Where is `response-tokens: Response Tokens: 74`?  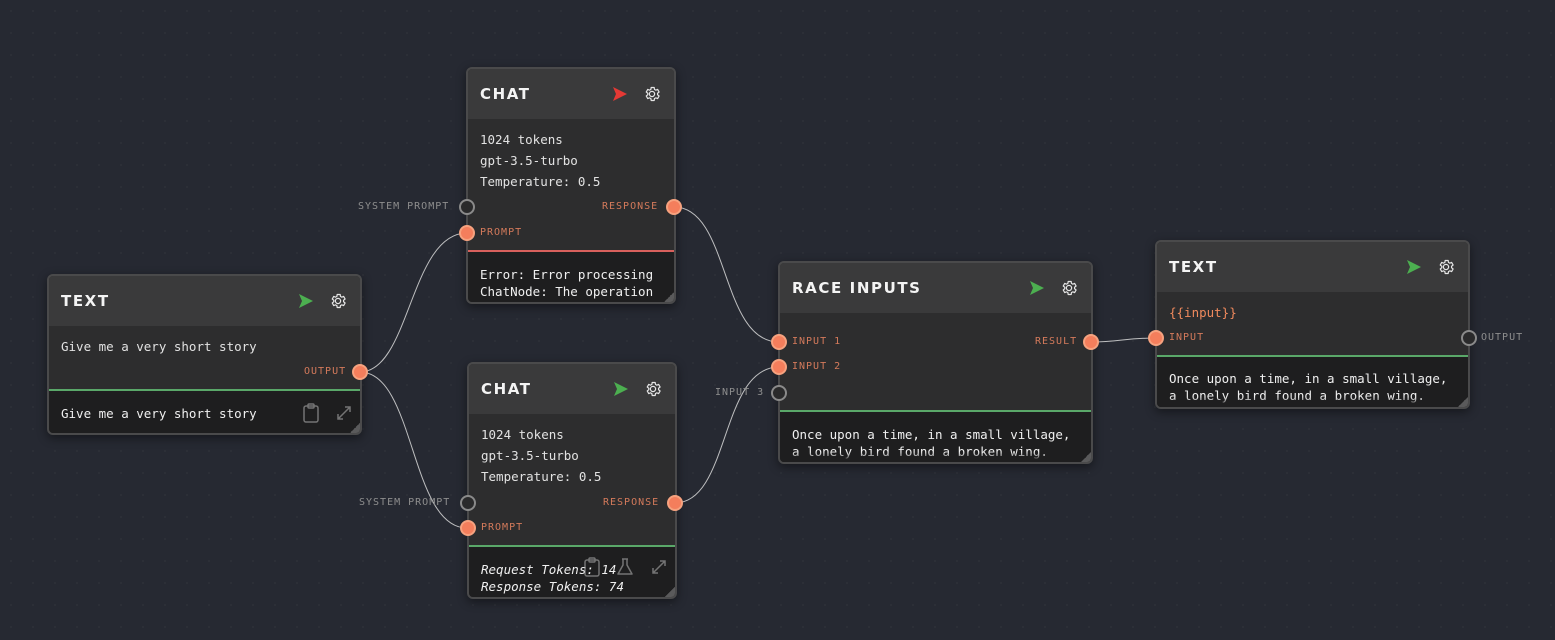
response-tokens: Response Tokens: 74 is located at coordinates (552, 586).